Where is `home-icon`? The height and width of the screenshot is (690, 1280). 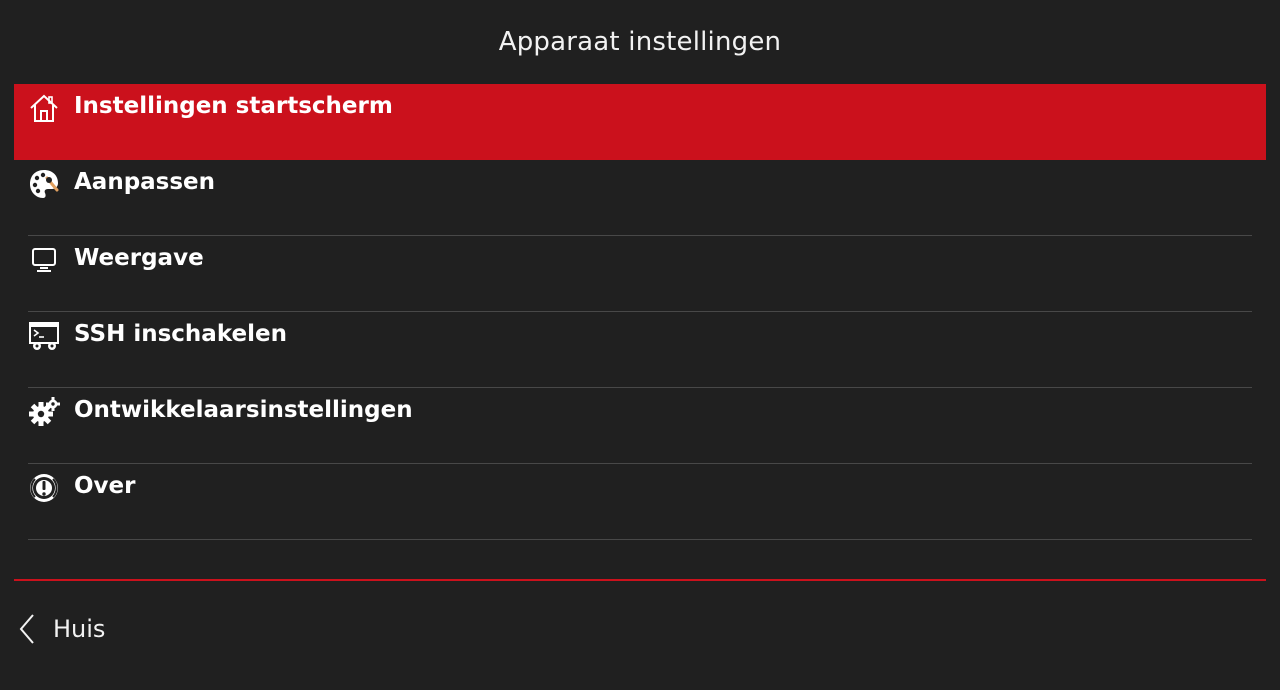
home-icon is located at coordinates (44, 108).